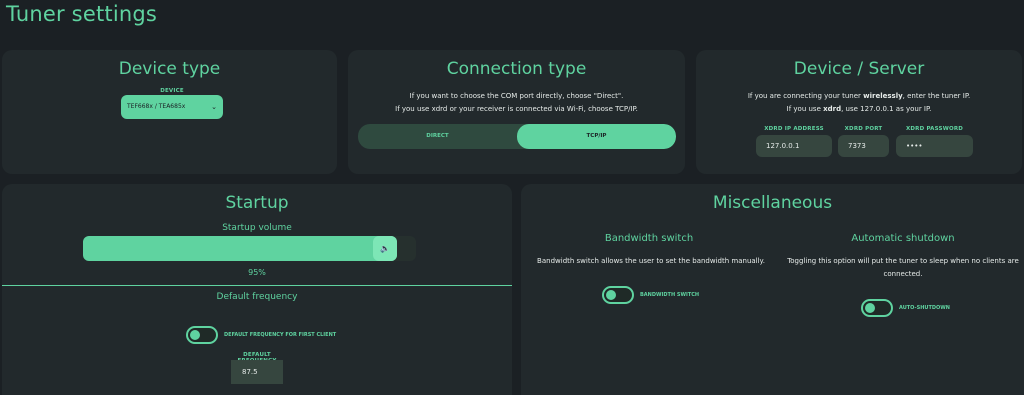  What do you see at coordinates (649, 238) in the screenshot?
I see `bandwidth-switch-title: Bandwidth switch` at bounding box center [649, 238].